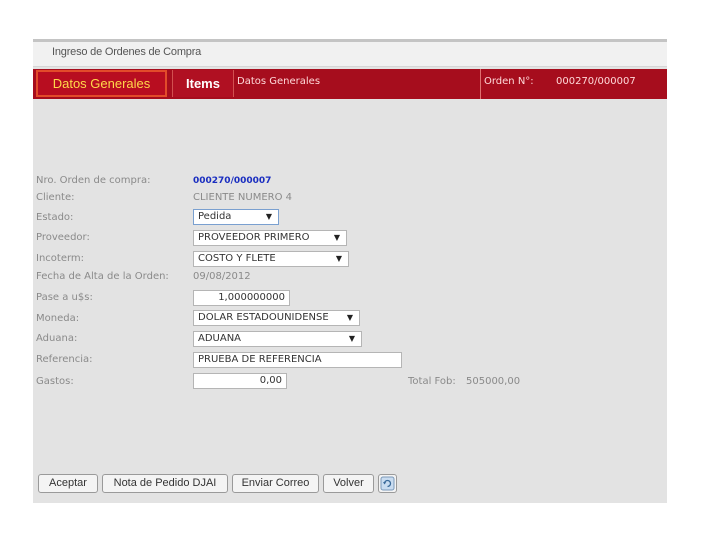  I want to click on gastos-label: Gastos:, so click(55, 381).